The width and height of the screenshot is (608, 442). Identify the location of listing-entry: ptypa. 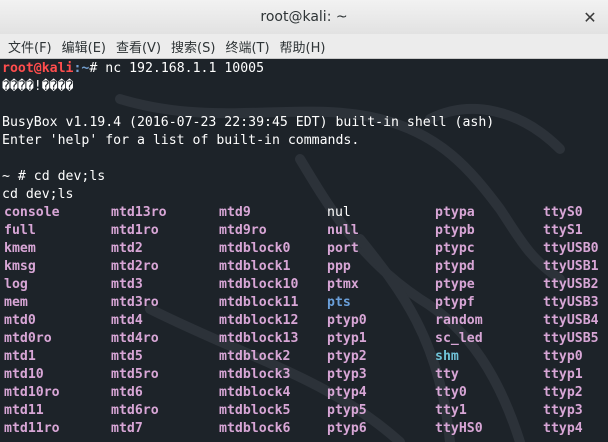
(455, 212).